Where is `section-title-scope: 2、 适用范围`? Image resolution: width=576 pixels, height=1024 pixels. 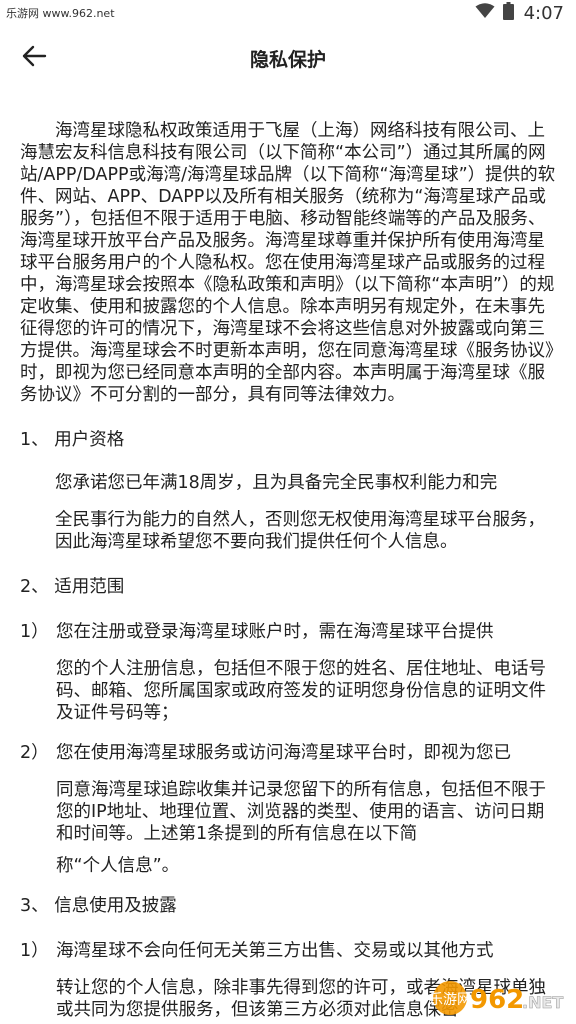
section-title-scope: 2、 适用范围 is located at coordinates (72, 587).